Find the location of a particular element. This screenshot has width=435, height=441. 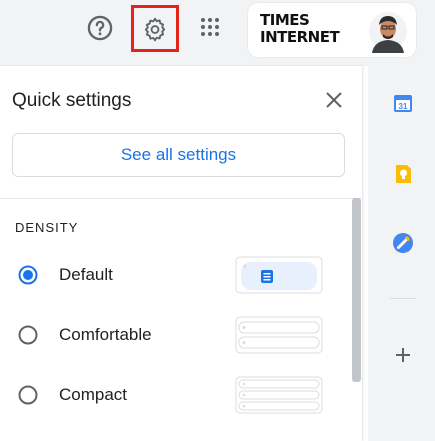

option-label-compact: Compact is located at coordinates (93, 394).